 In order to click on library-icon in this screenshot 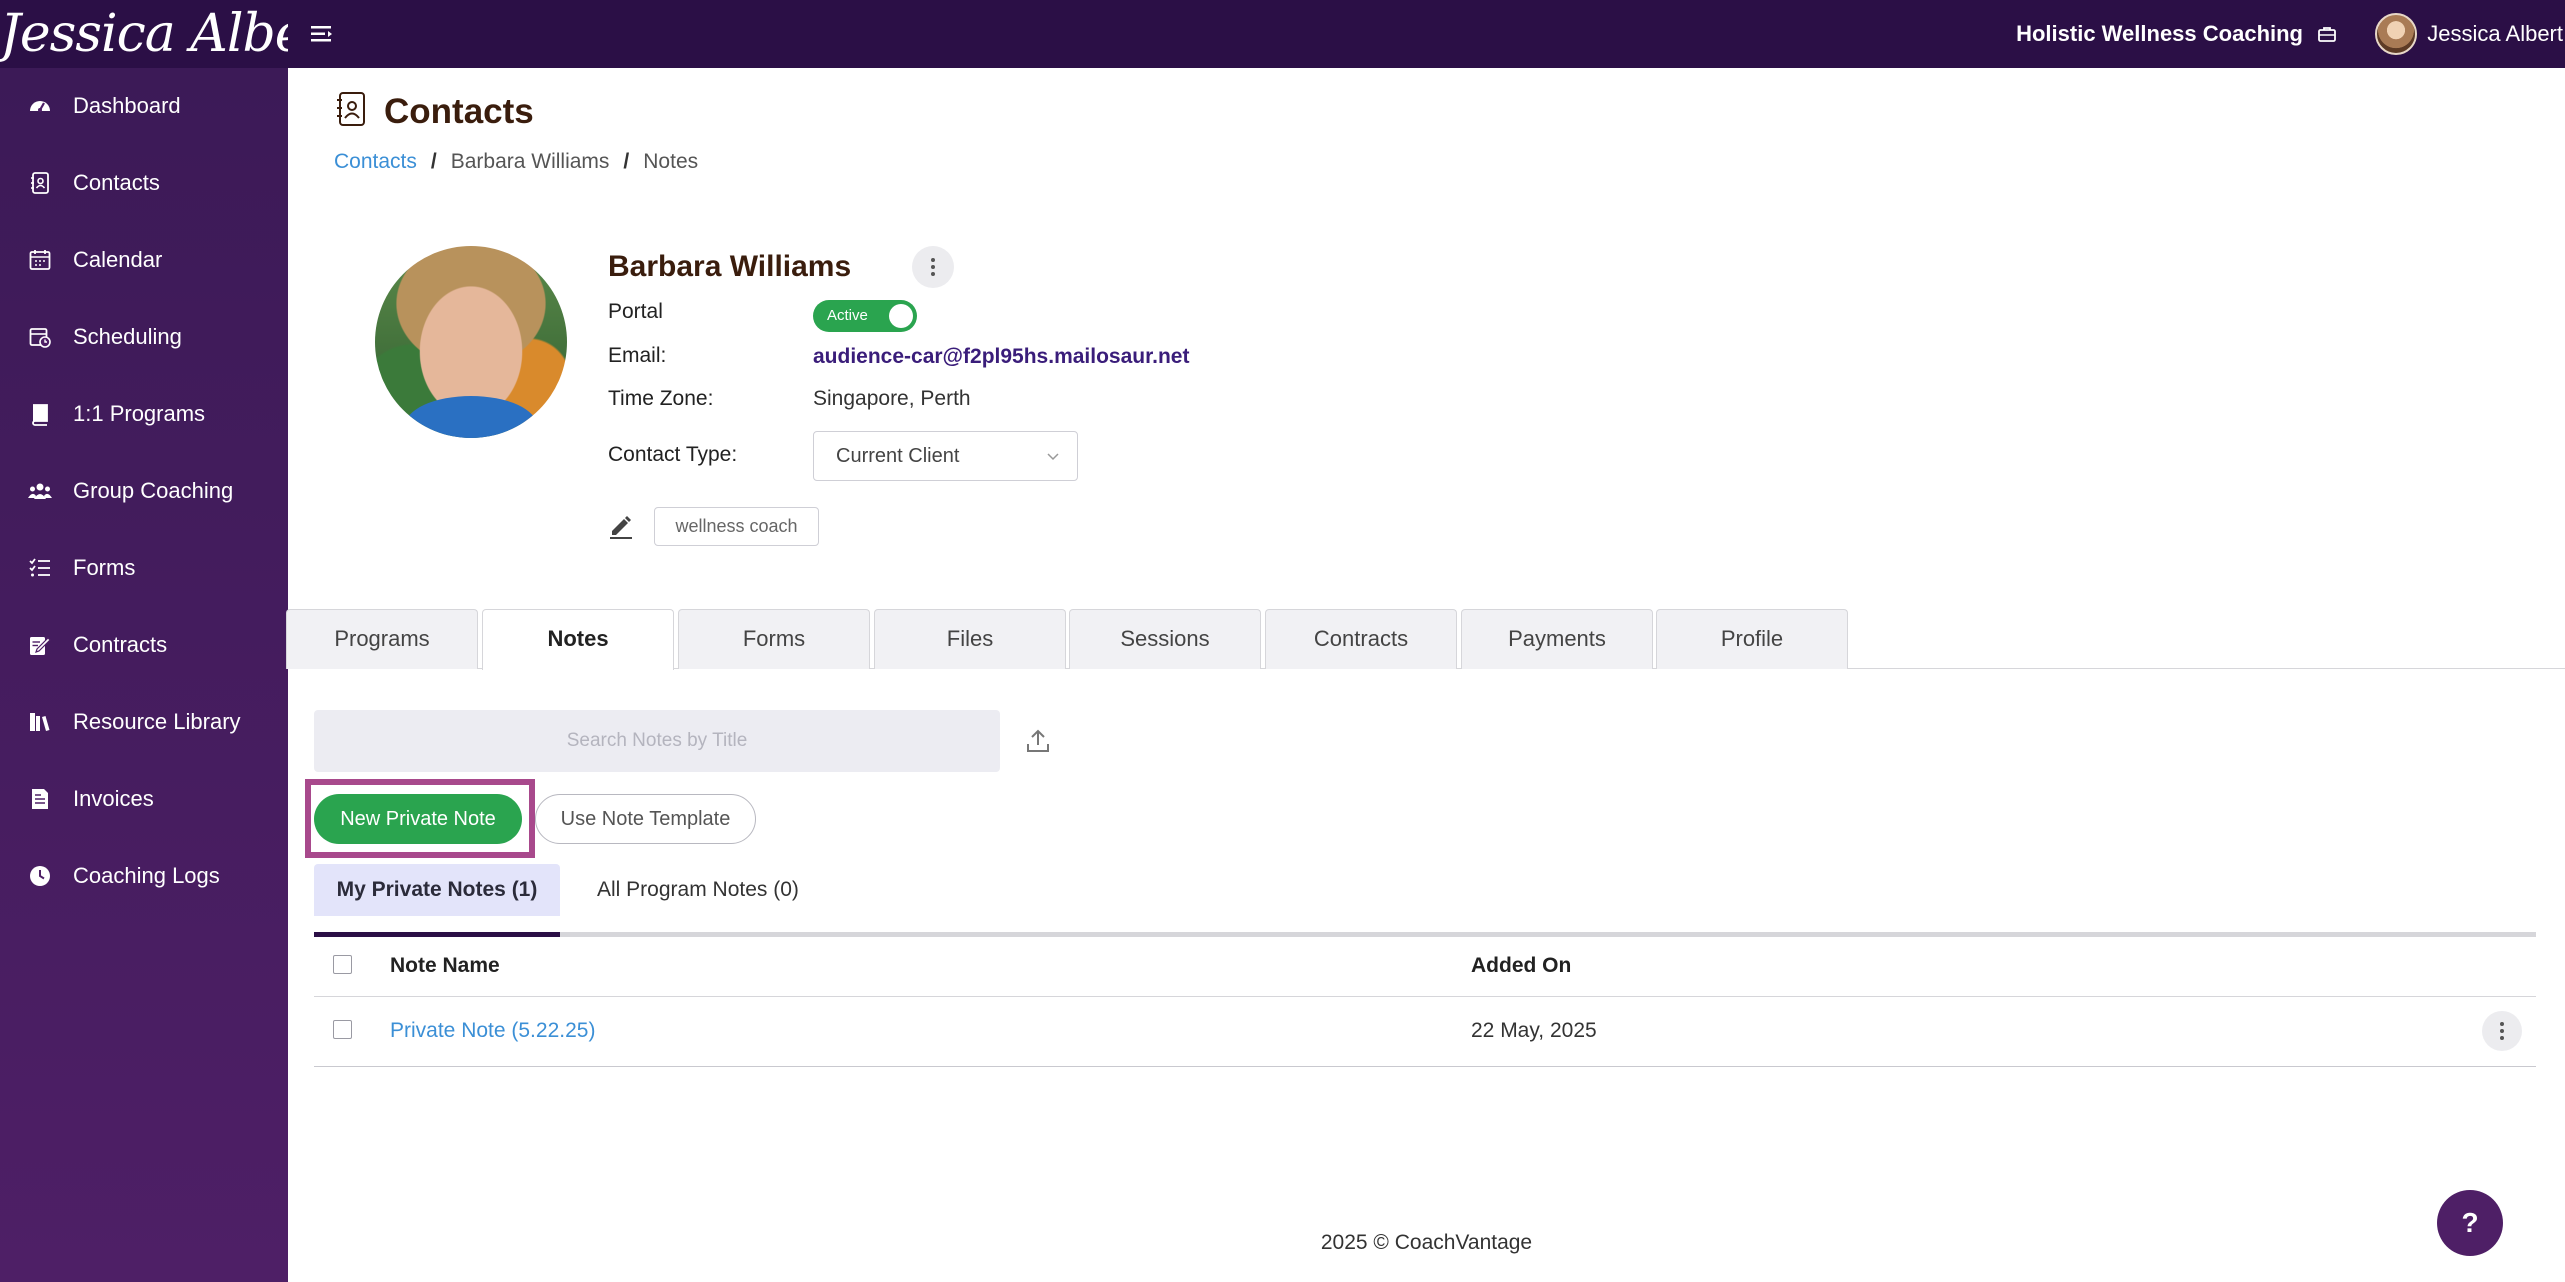, I will do `click(40, 722)`.